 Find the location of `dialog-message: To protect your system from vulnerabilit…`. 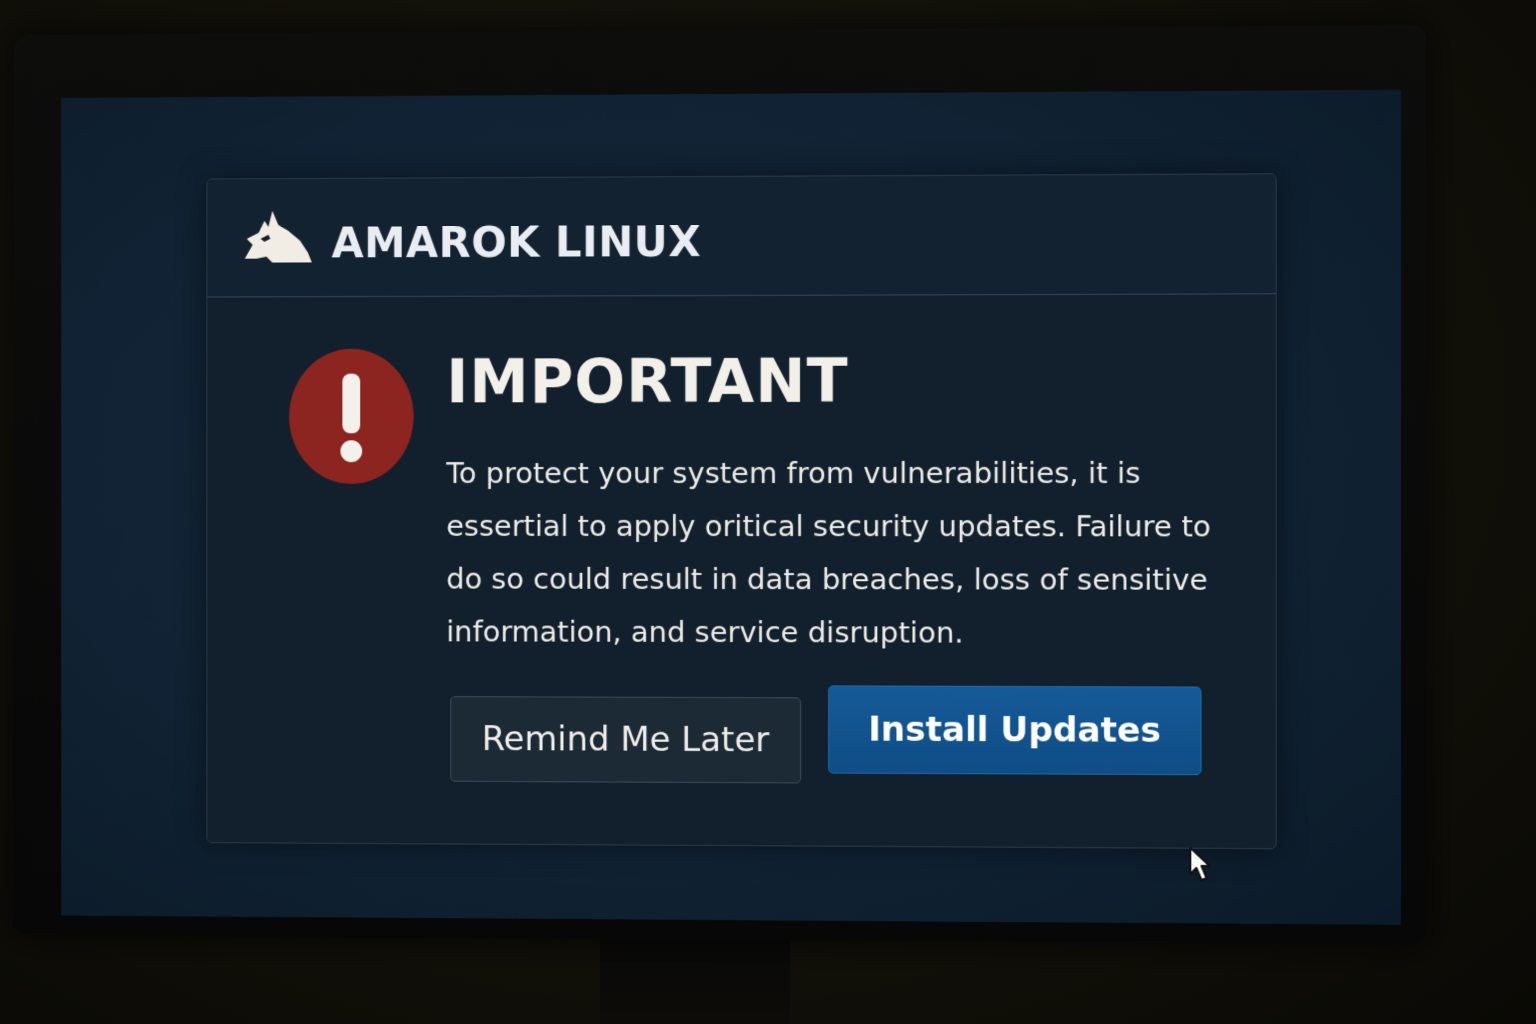

dialog-message: To protect your system from vulnerabilit… is located at coordinates (828, 552).